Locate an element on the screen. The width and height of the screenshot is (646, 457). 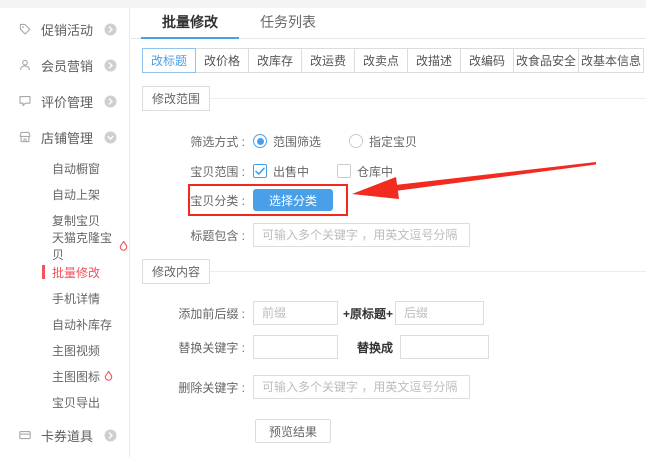
sidebar-subitem-auto-listing: 自动上架 is located at coordinates (64, 194).